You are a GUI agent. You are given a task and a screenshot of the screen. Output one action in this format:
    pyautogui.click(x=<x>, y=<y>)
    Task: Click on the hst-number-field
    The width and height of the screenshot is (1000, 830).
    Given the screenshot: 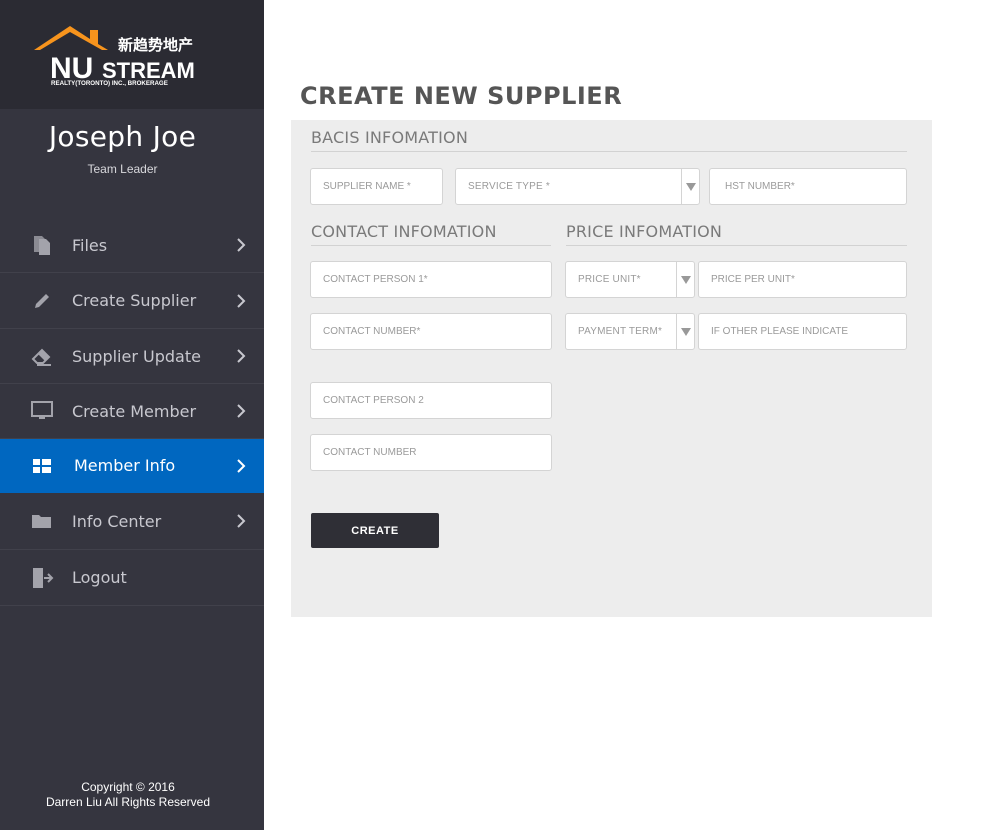 What is the action you would take?
    pyautogui.click(x=808, y=186)
    